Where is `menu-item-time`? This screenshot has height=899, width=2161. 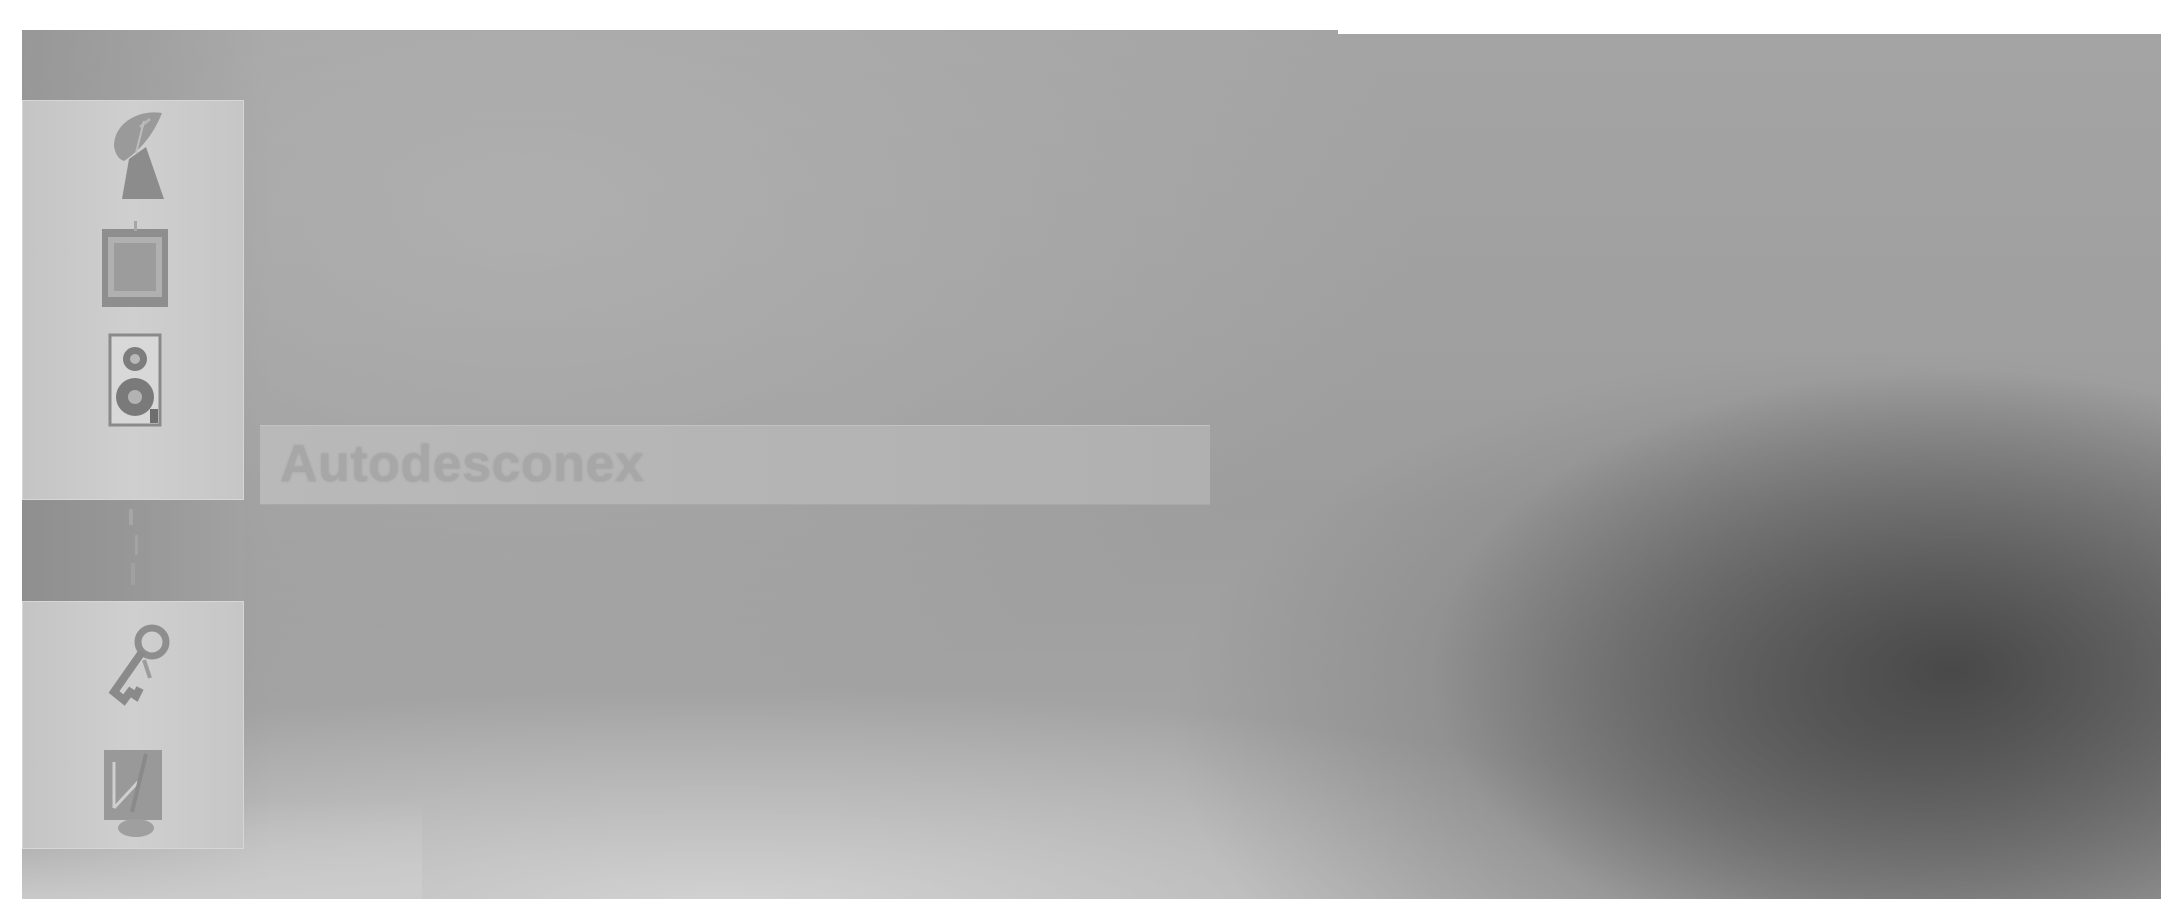 menu-item-time is located at coordinates (133, 550).